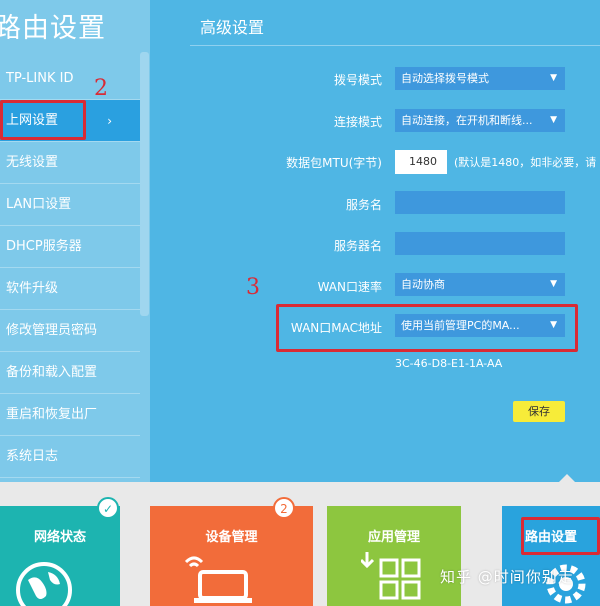  Describe the element at coordinates (480, 202) in the screenshot. I see `service-name-input` at that location.